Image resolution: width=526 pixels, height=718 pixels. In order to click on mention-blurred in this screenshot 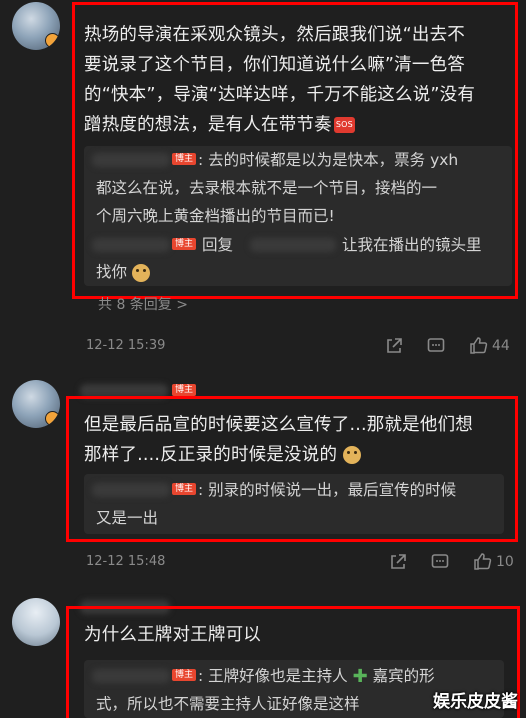, I will do `click(293, 245)`.